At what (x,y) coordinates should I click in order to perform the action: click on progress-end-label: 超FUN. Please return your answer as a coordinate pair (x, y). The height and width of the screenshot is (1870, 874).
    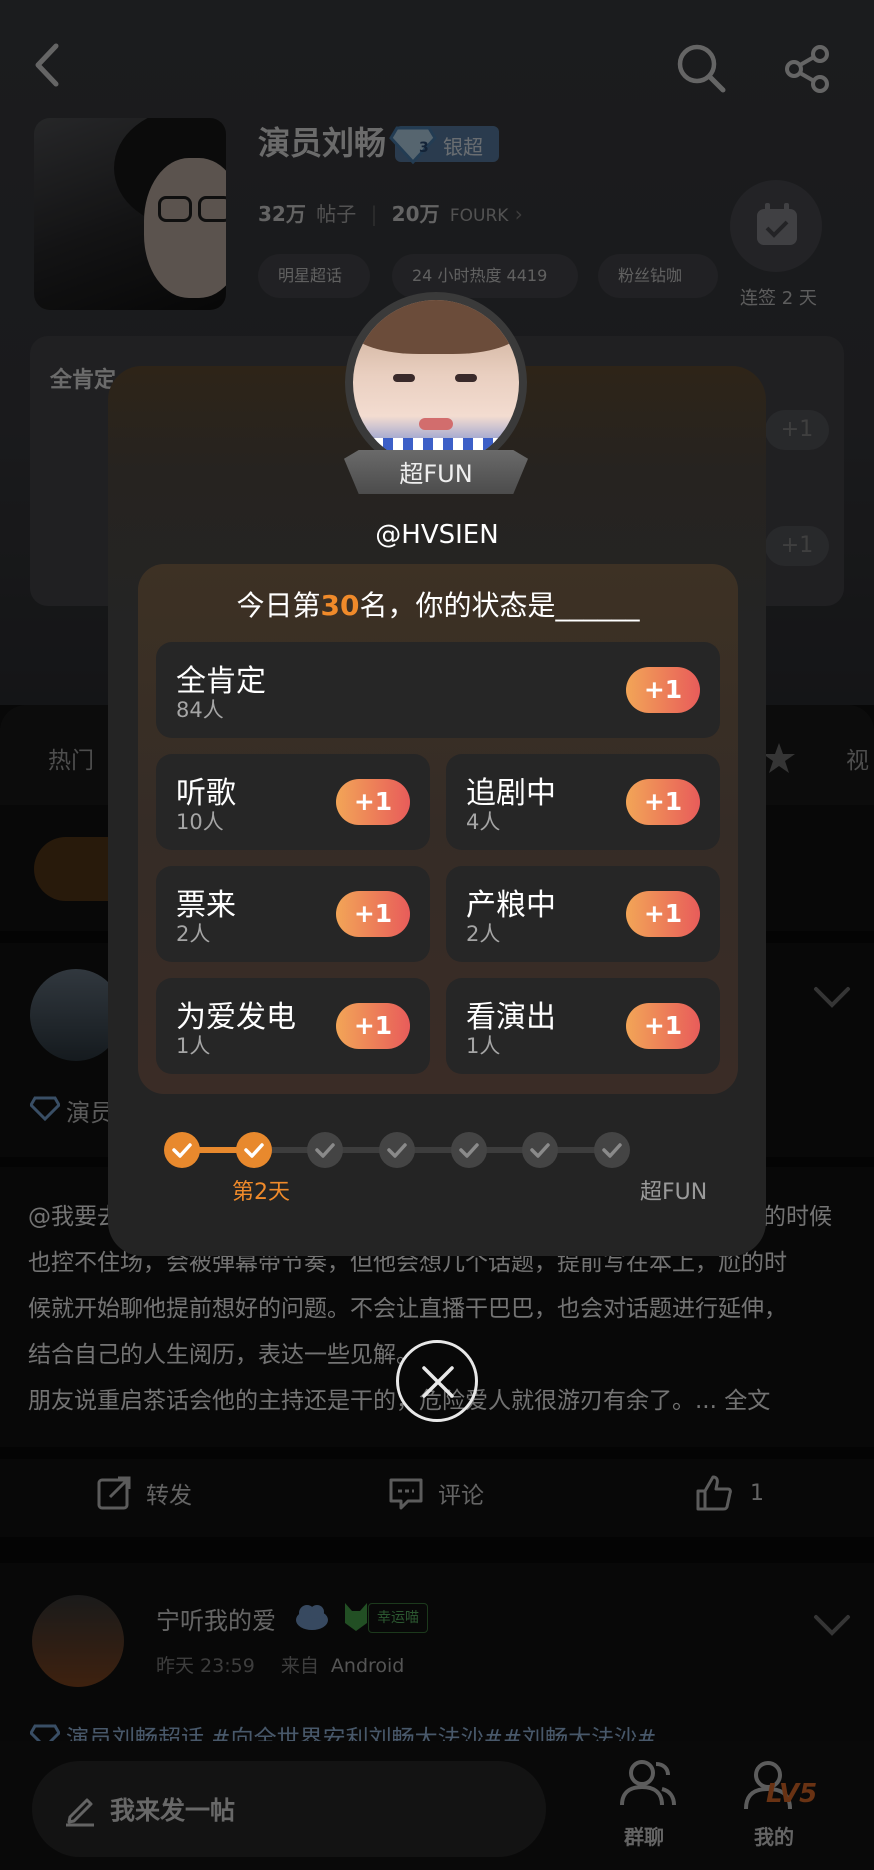
    Looking at the image, I should click on (674, 1192).